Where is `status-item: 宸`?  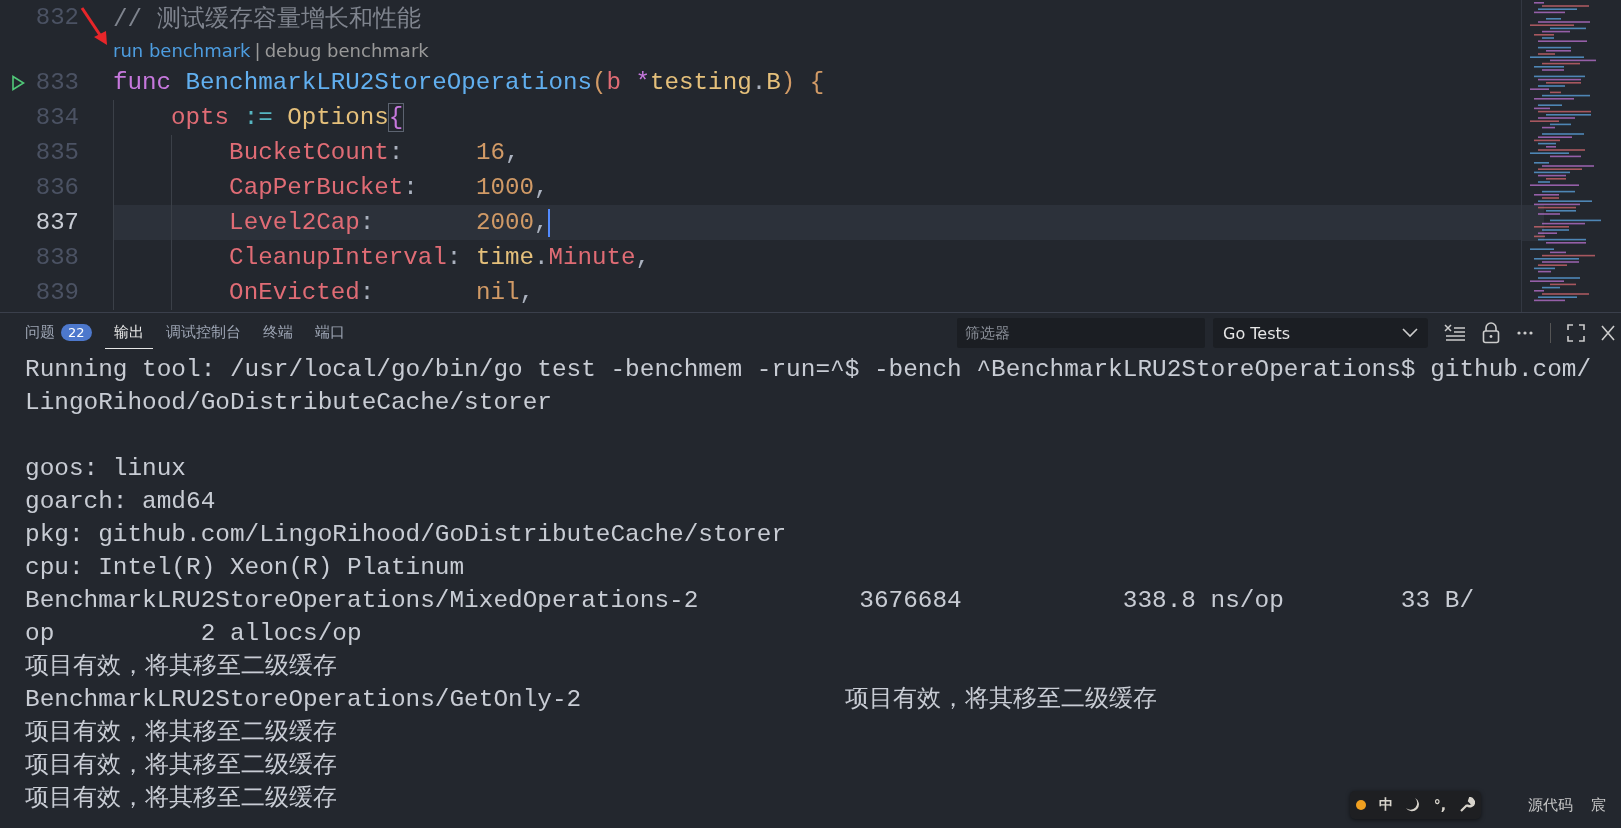
status-item: 宸 is located at coordinates (1598, 805).